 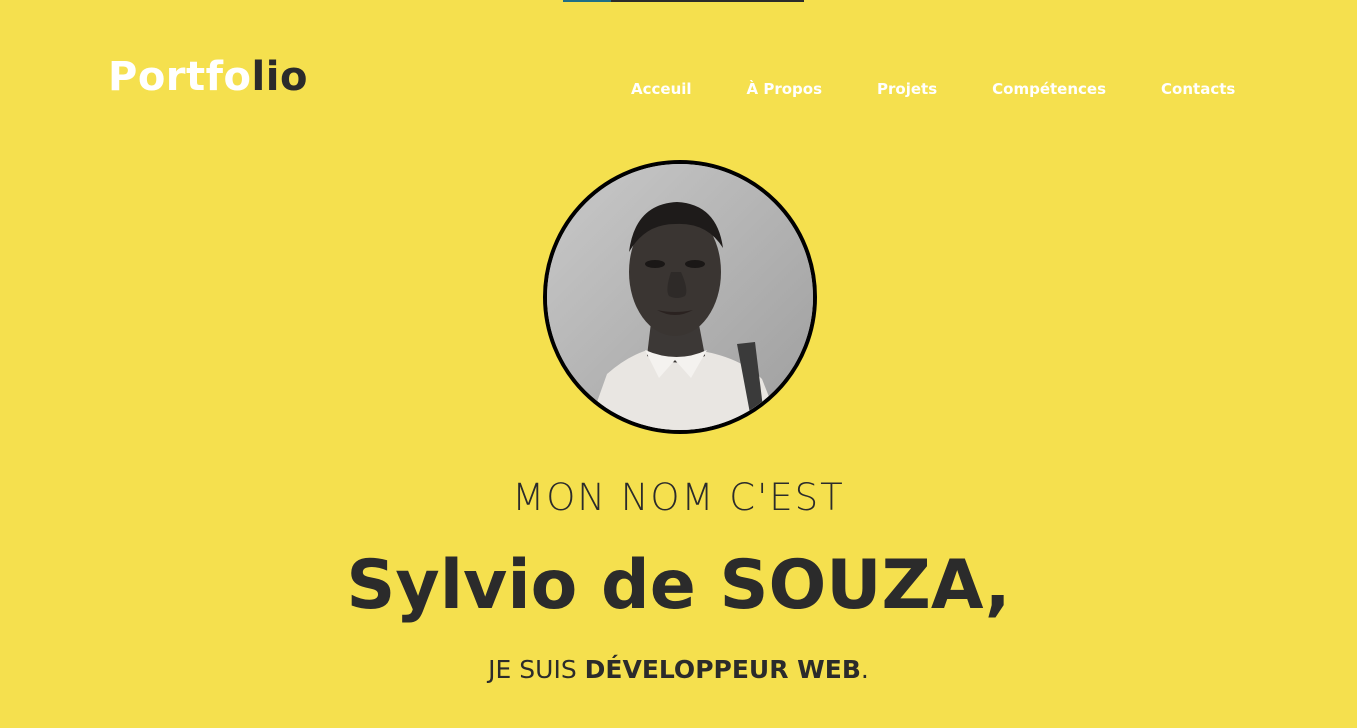 What do you see at coordinates (678, 585) in the screenshot?
I see `hero-name: Sylvio de SOUZA,` at bounding box center [678, 585].